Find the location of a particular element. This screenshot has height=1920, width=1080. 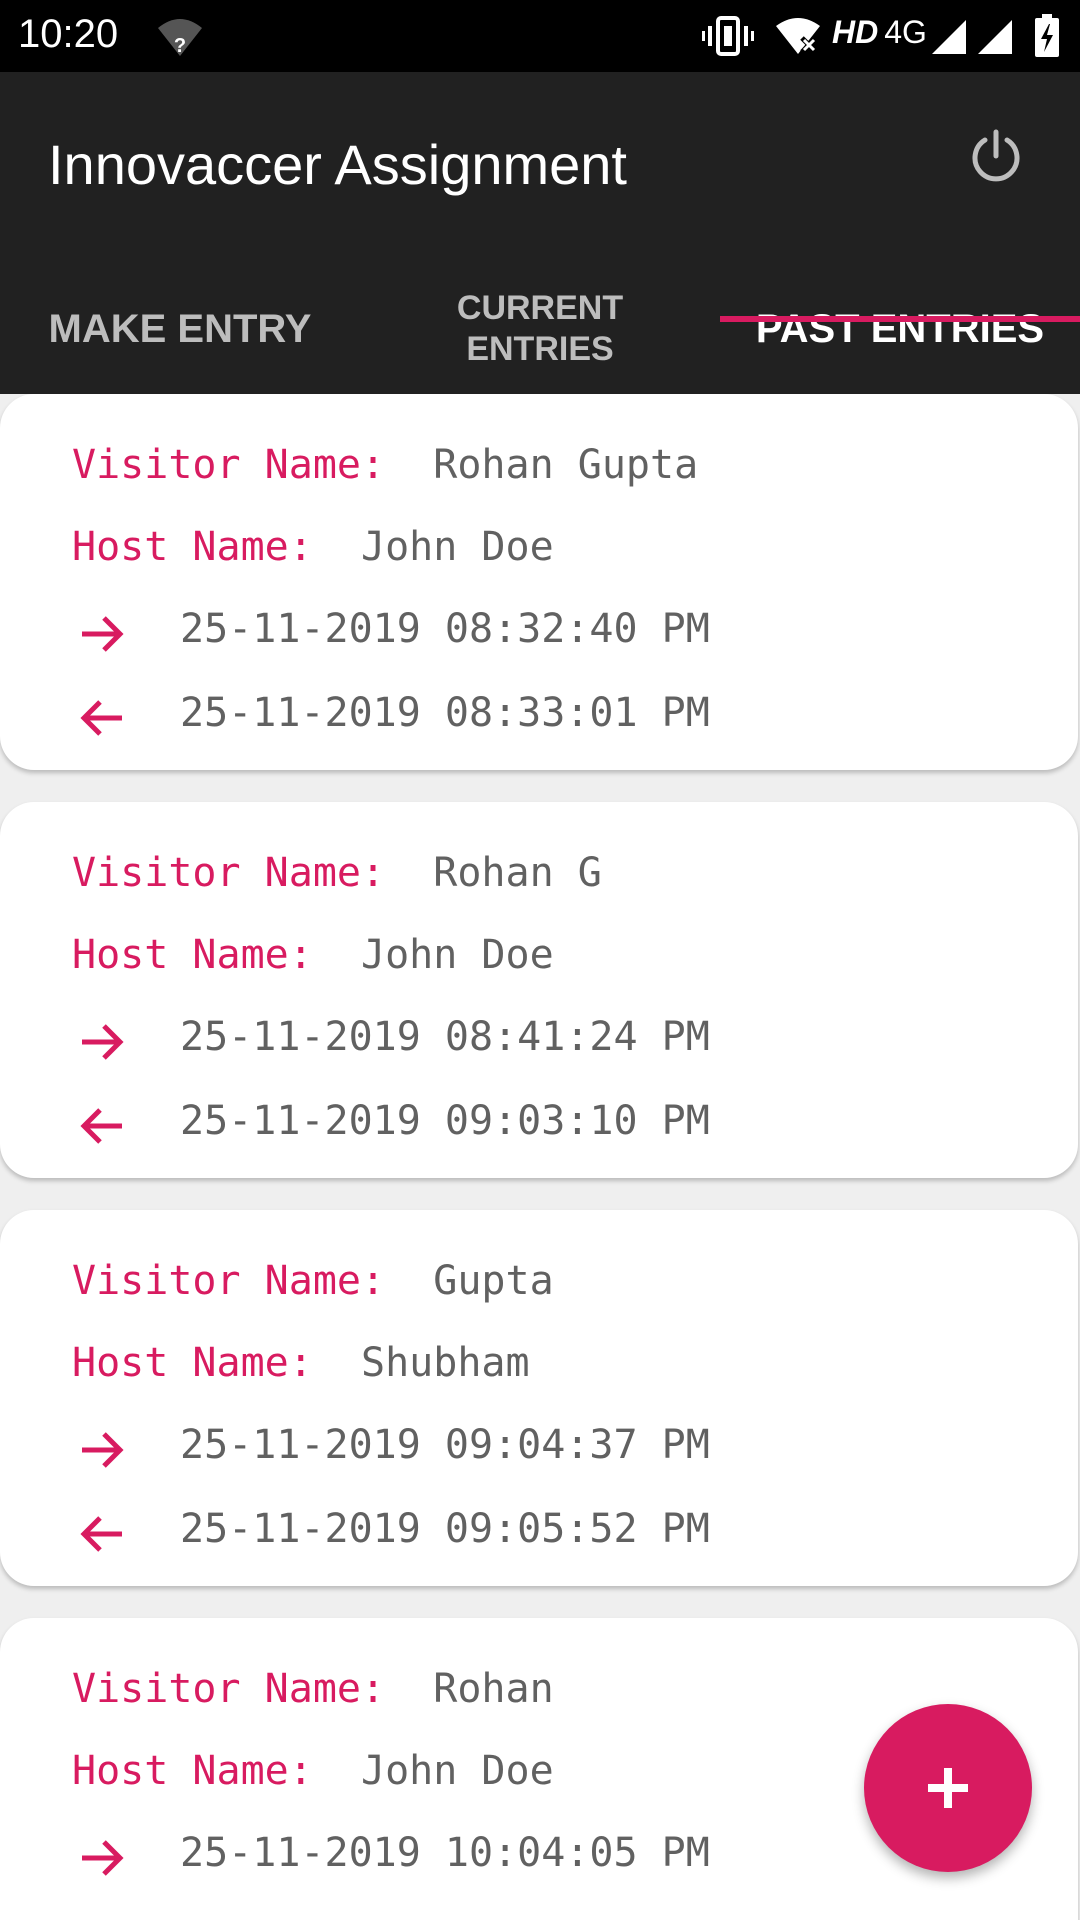

host-row: Host Name: Shubham is located at coordinates (301, 1363).